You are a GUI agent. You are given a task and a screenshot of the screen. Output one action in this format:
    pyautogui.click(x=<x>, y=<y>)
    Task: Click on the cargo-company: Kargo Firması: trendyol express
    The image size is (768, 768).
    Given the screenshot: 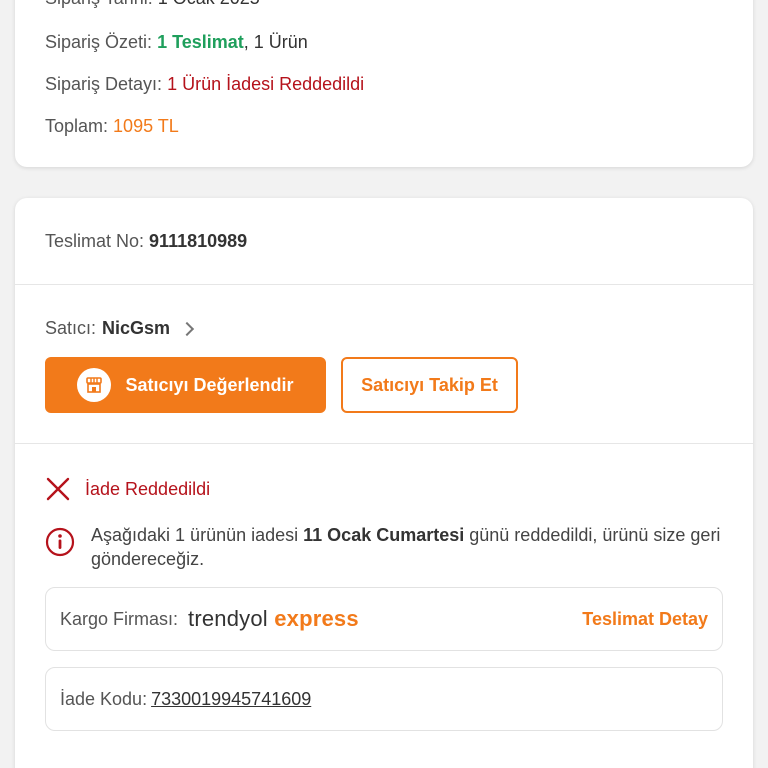 What is the action you would take?
    pyautogui.click(x=209, y=619)
    